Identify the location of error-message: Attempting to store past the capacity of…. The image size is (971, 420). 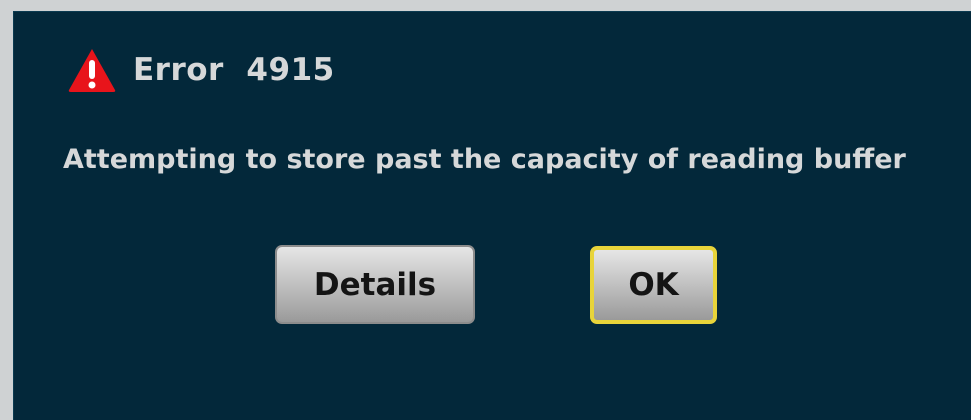
(484, 159).